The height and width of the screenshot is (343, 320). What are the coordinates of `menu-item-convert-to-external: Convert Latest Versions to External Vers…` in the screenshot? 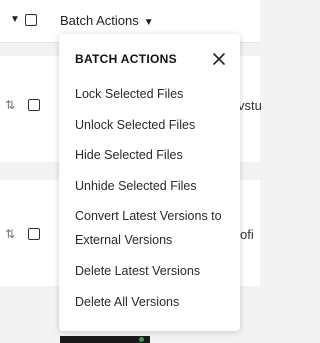 It's located at (150, 228).